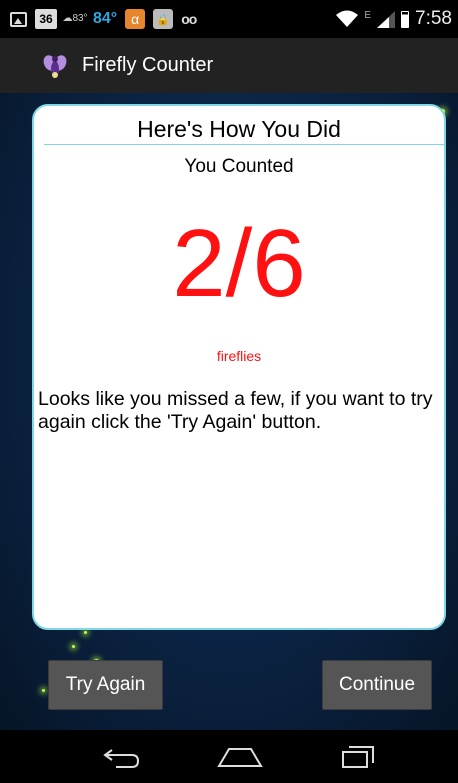 The height and width of the screenshot is (783, 458). What do you see at coordinates (239, 263) in the screenshot?
I see `count-value: 2/6` at bounding box center [239, 263].